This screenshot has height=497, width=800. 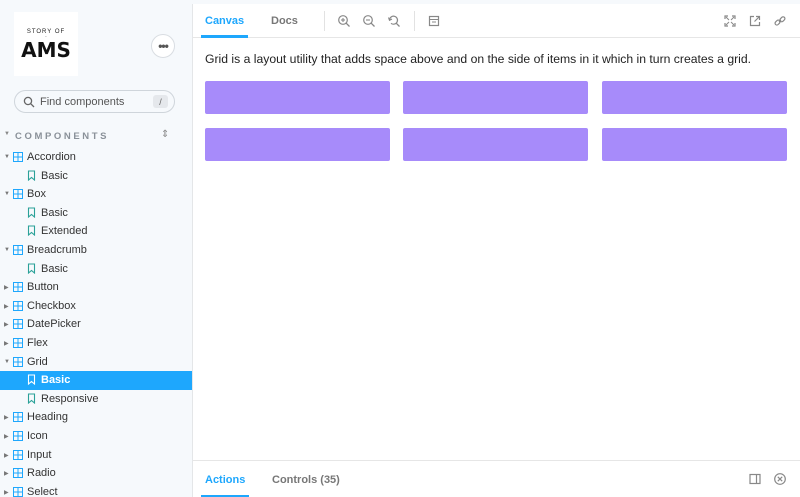 I want to click on tree-item-label: Icon, so click(x=37, y=435).